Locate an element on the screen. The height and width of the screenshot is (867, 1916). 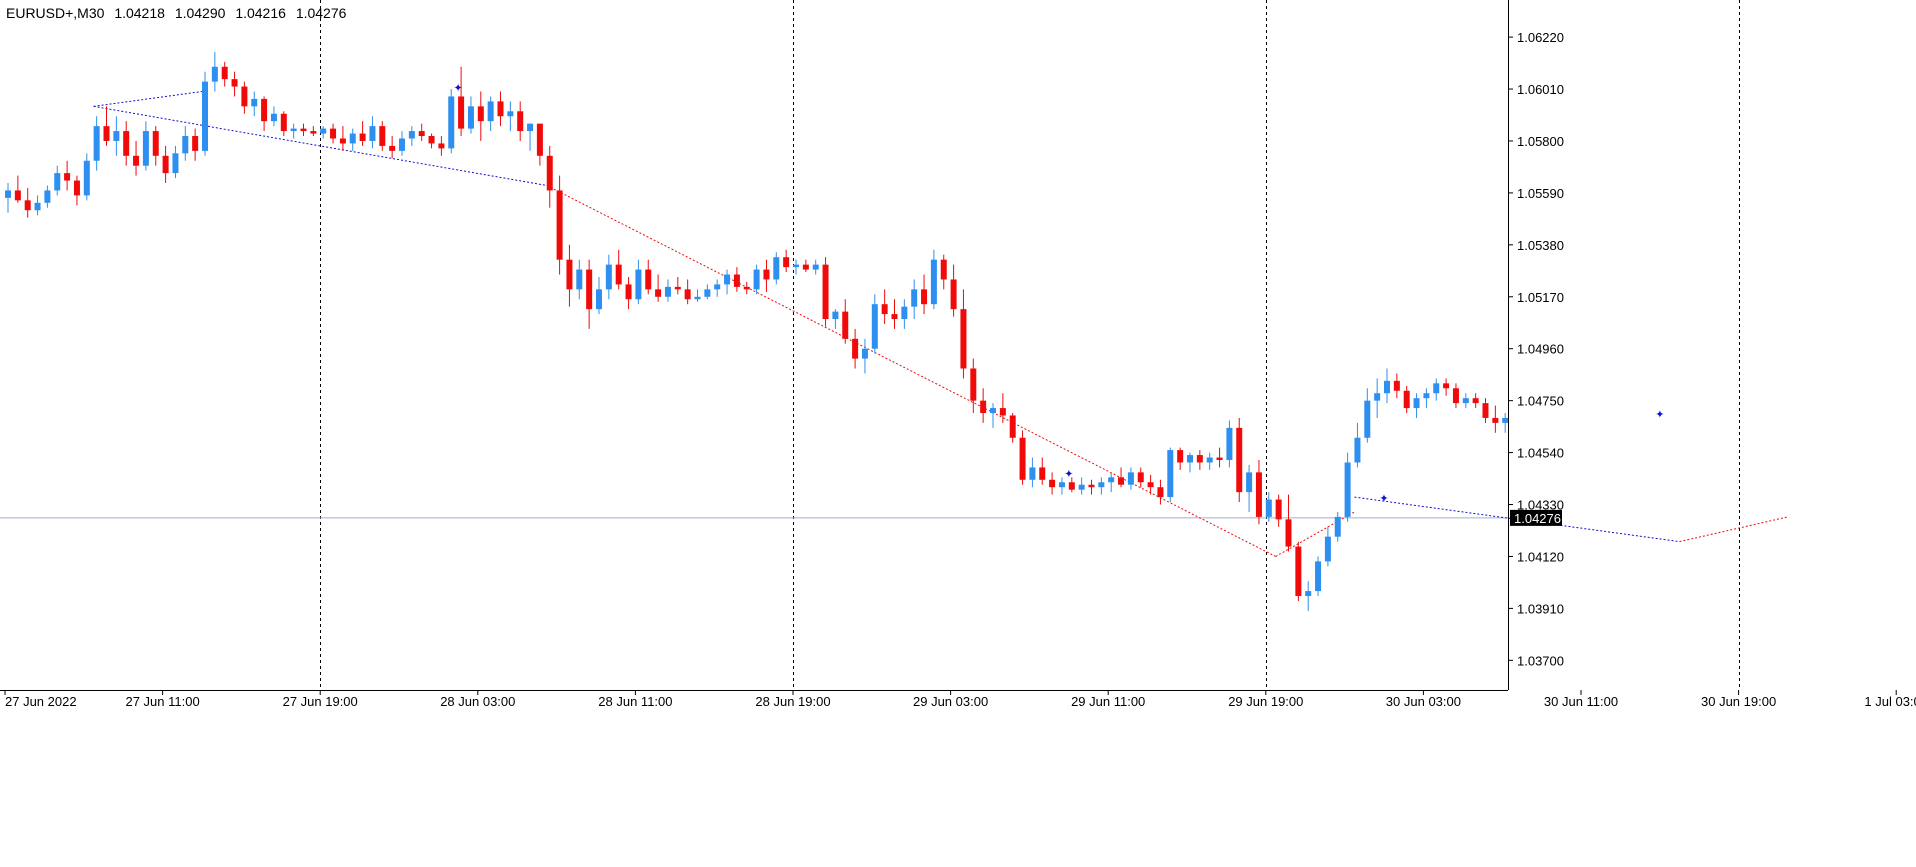
x-tick-label: 30 Jun 11:00 is located at coordinates (1581, 701).